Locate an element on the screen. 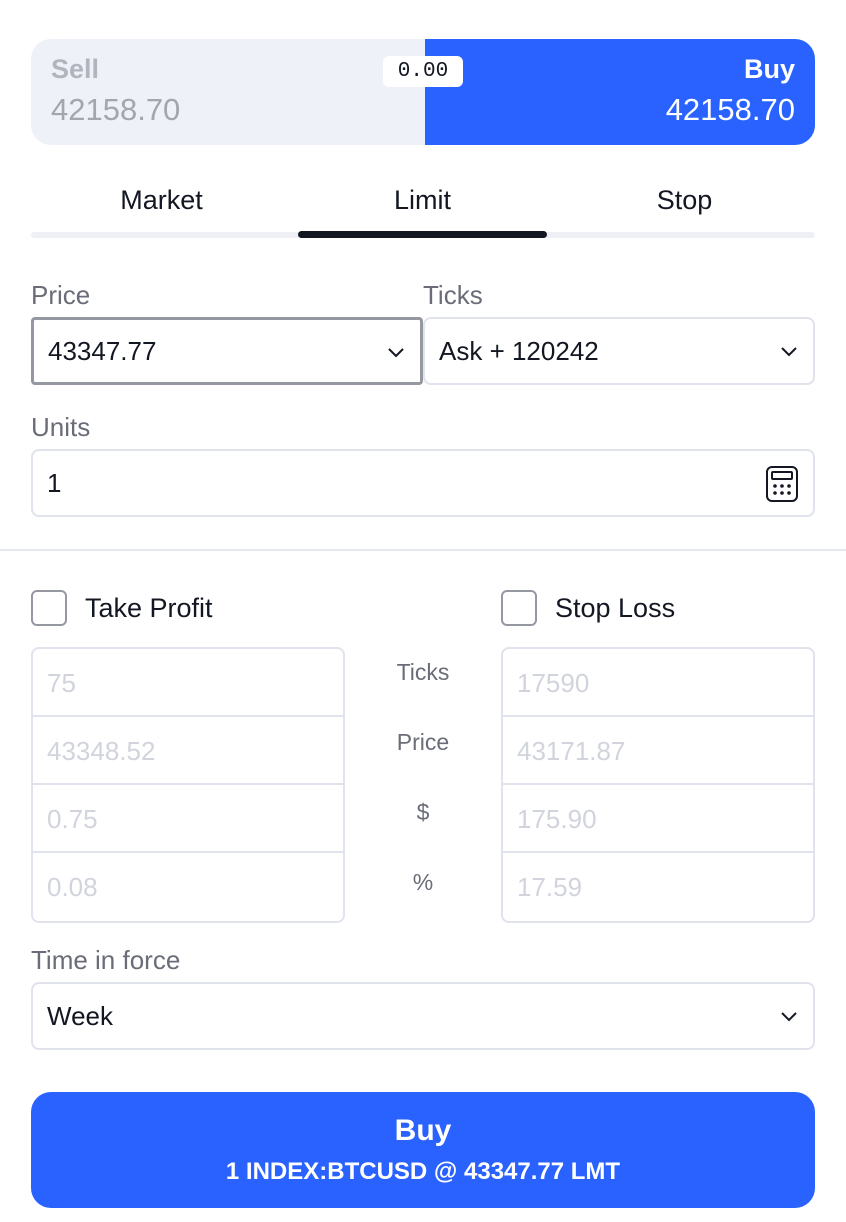  side-selector: Sell 42158.70 Buy 42158.70 is located at coordinates (423, 92).